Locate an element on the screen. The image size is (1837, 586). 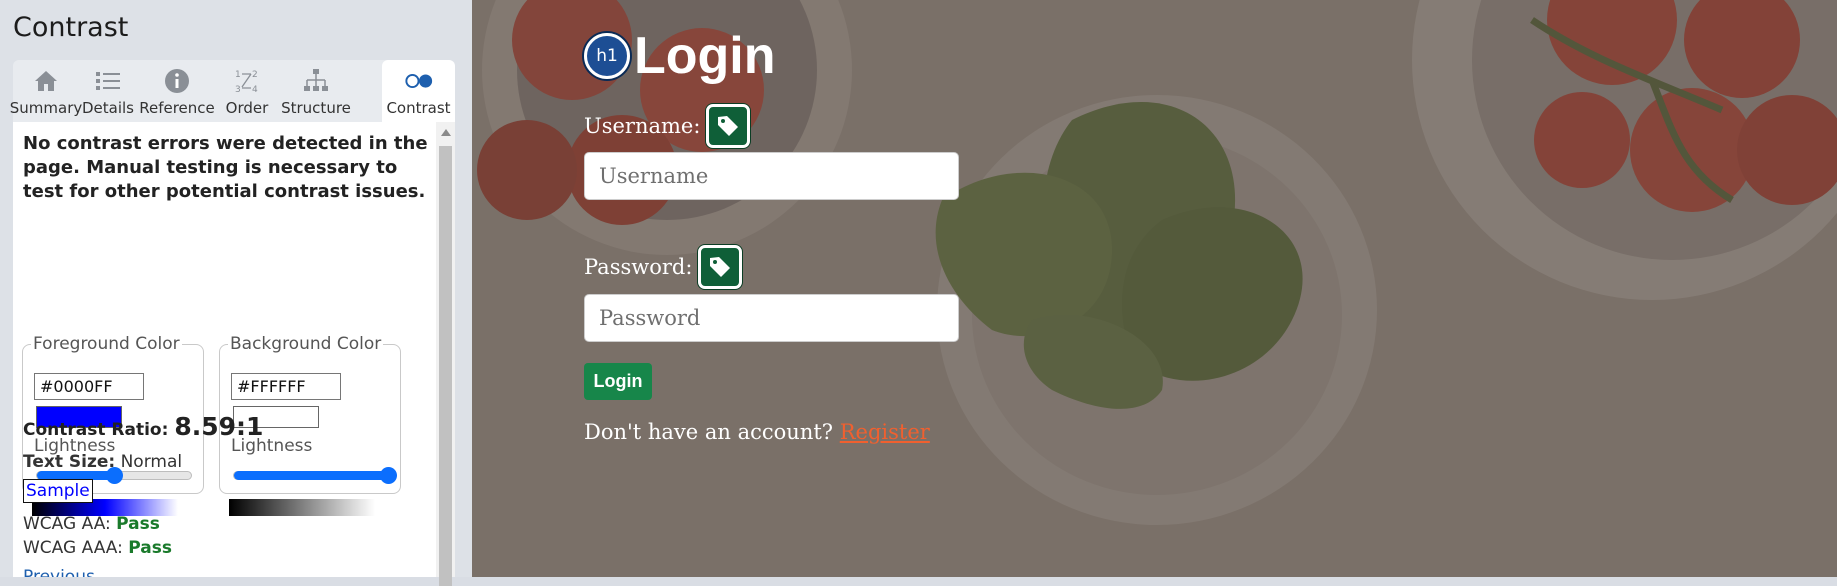
wcag-aaa-value: Pass is located at coordinates (150, 548).